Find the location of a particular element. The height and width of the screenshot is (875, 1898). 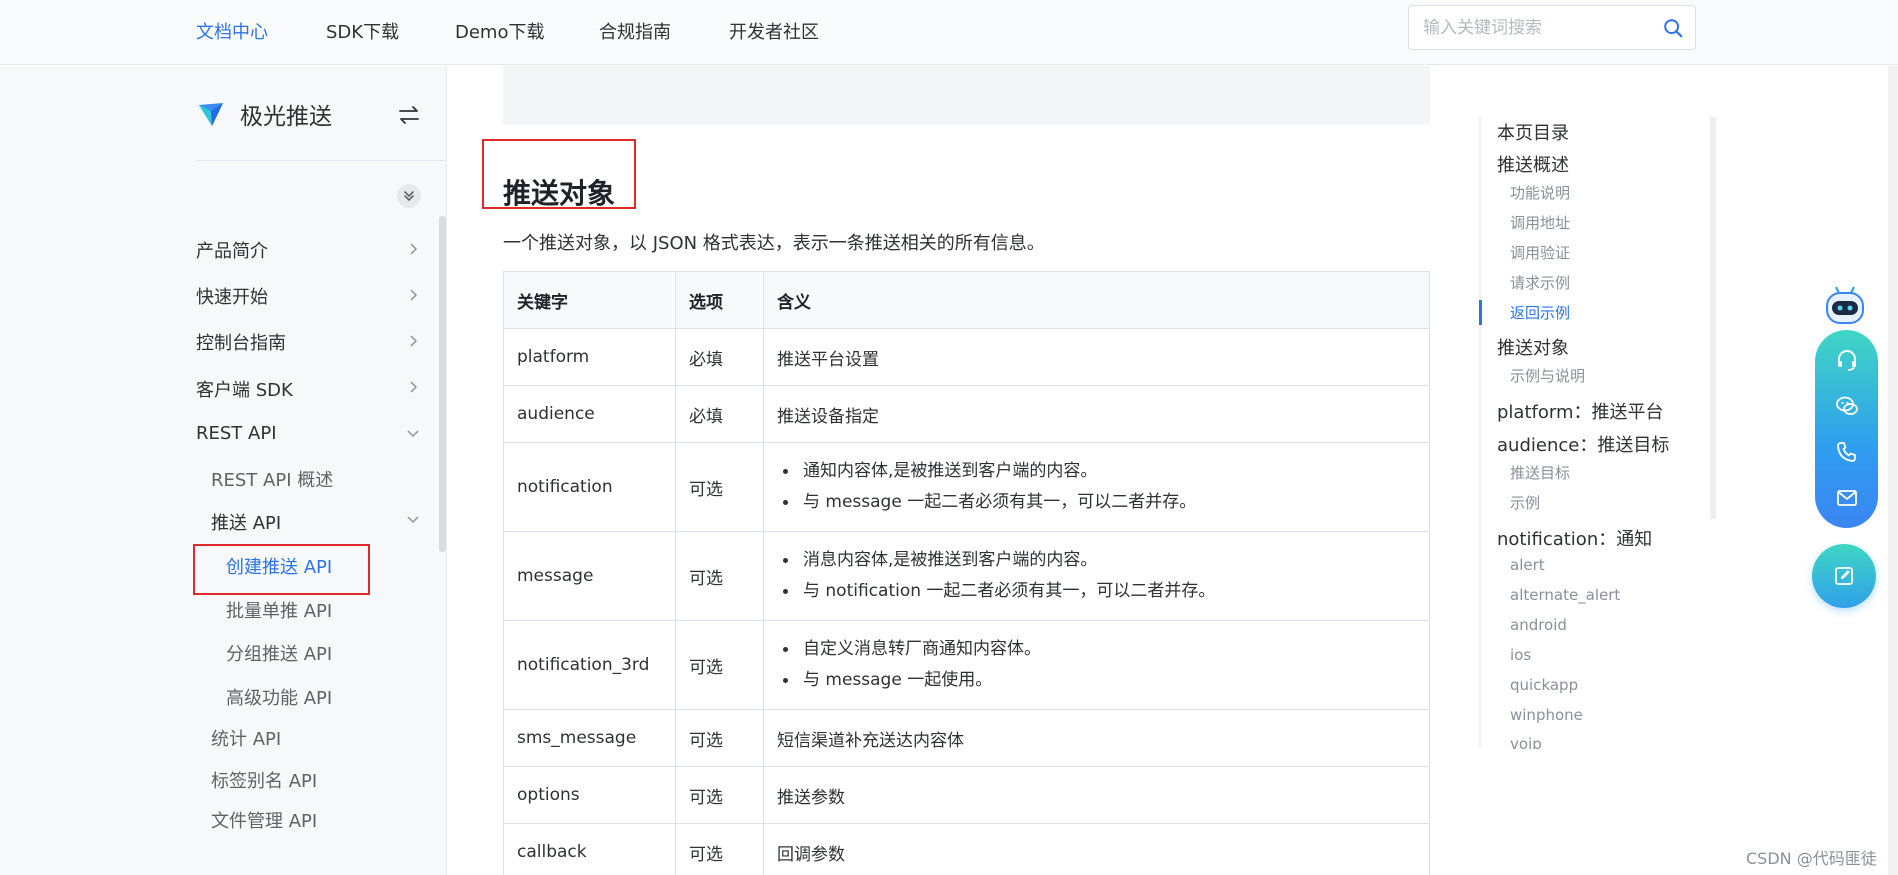

toc-item: voip is located at coordinates (1526, 742).